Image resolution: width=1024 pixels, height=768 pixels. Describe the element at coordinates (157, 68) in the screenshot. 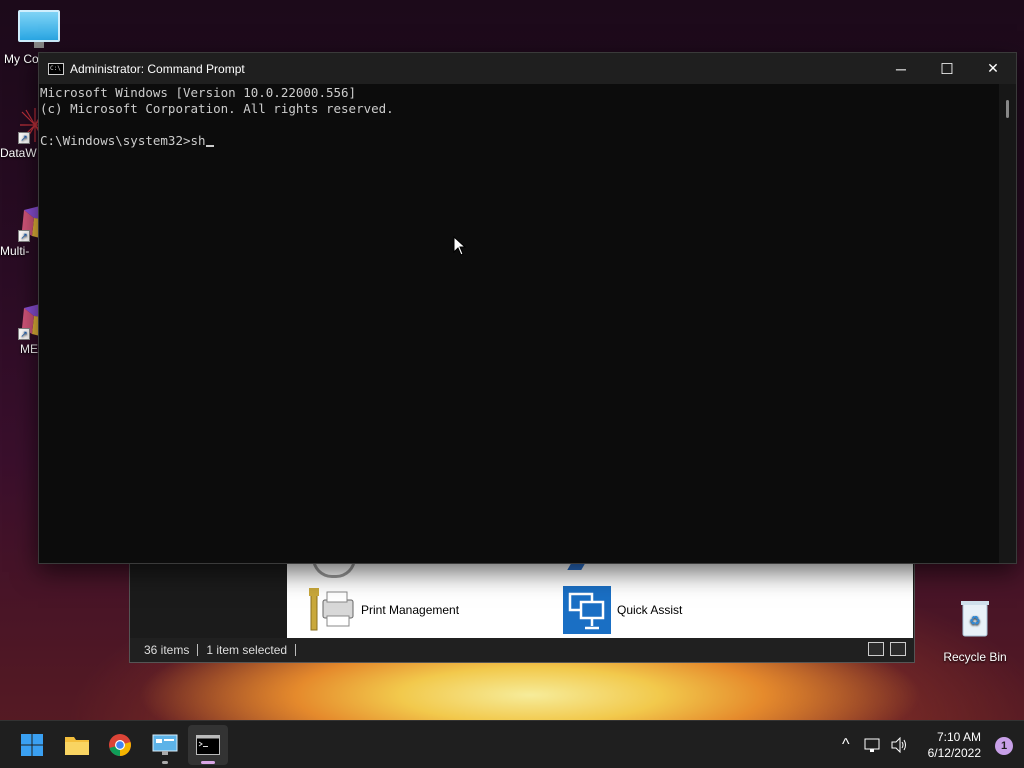

I see `window-title: Administrator: Command Prompt` at that location.